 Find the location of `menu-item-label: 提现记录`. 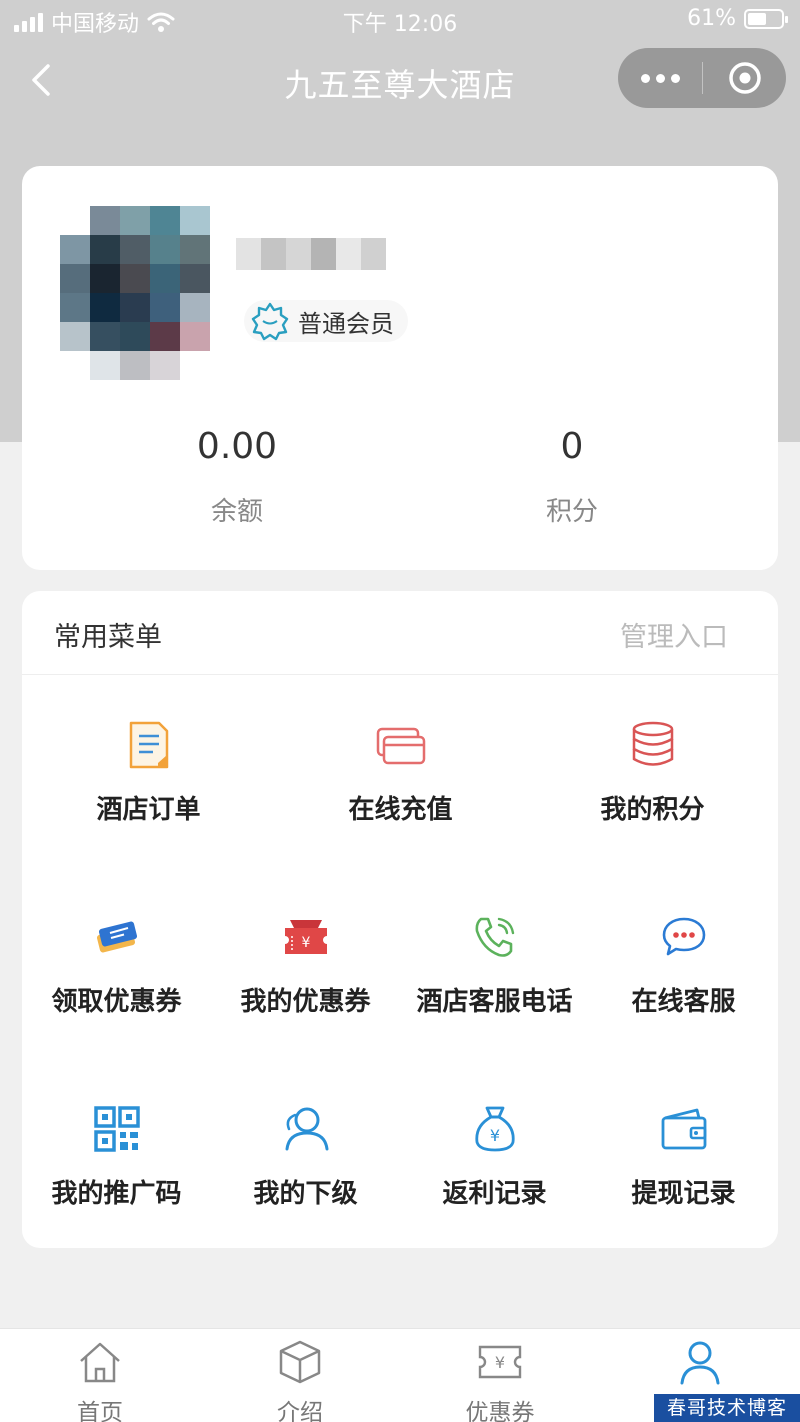

menu-item-label: 提现记录 is located at coordinates (683, 1194).